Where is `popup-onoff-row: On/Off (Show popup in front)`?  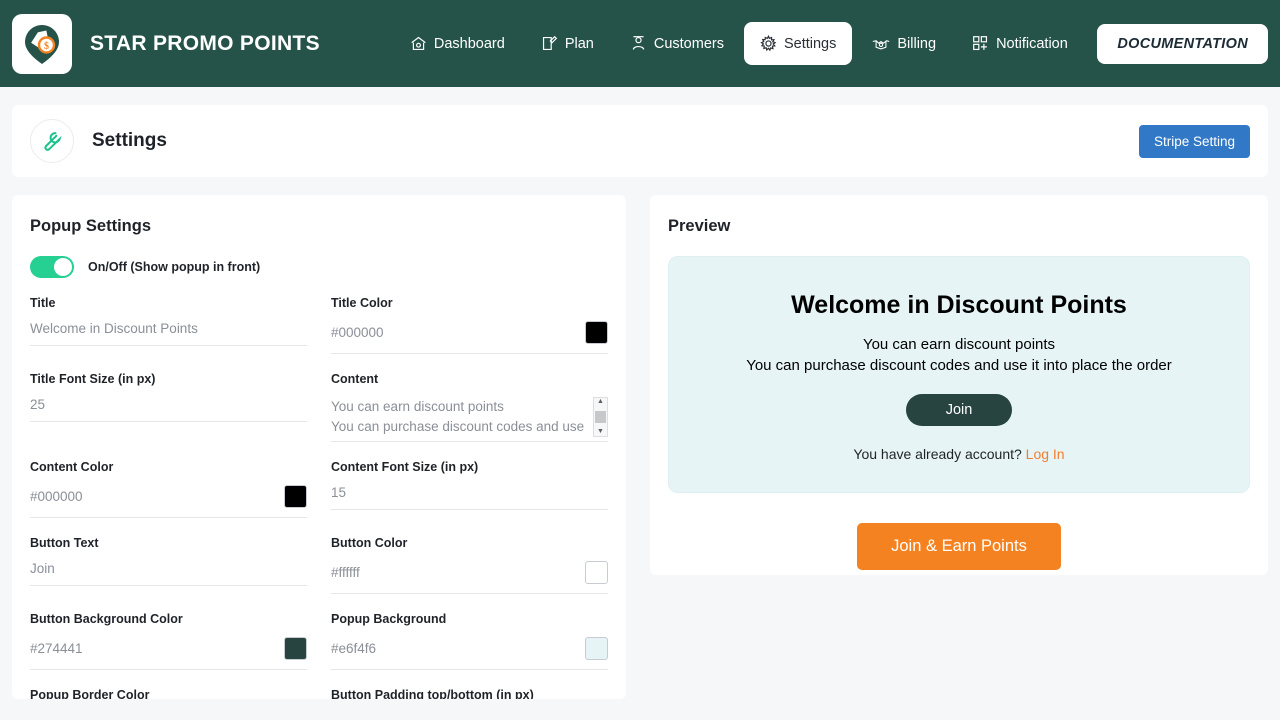 popup-onoff-row: On/Off (Show popup in front) is located at coordinates (319, 267).